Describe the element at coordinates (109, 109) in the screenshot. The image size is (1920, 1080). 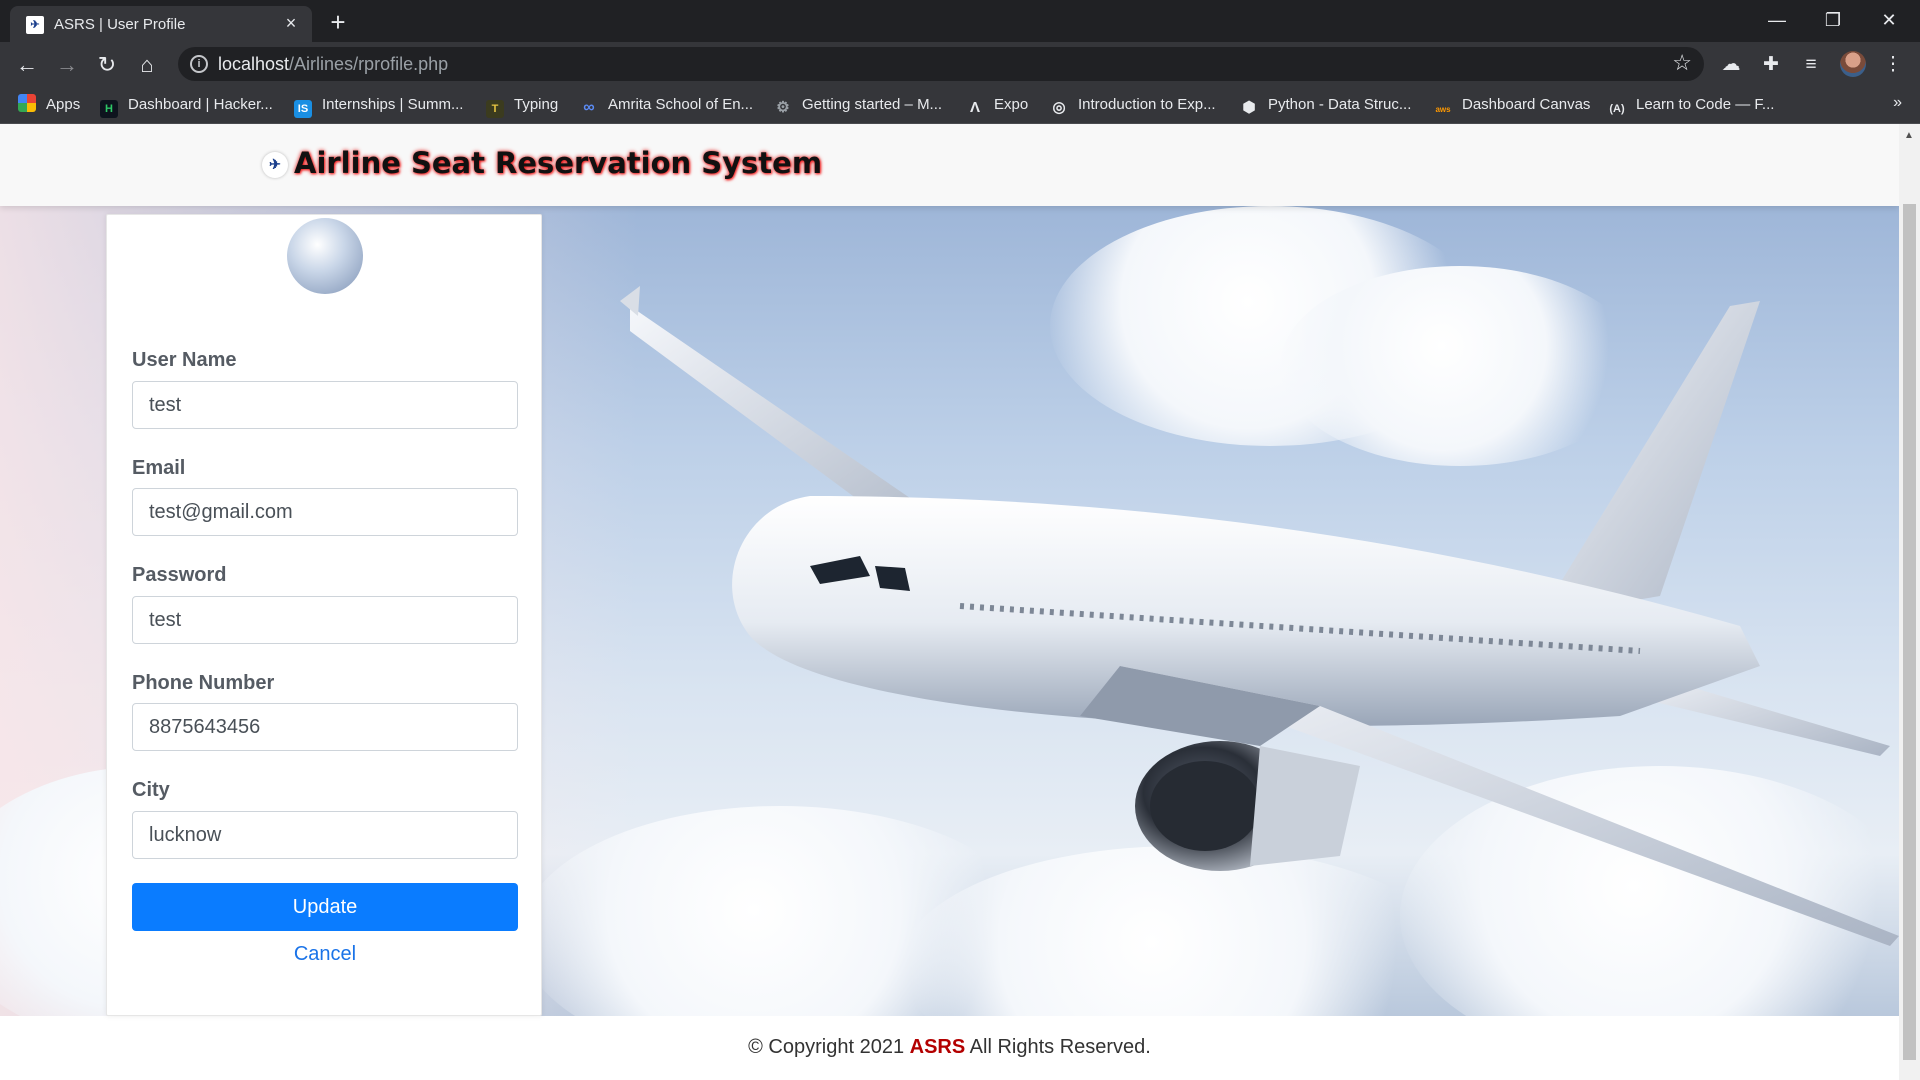
I see `hackerrank-icon: H` at that location.